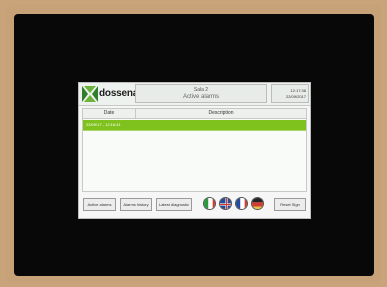  I want to click on logo-icon, so click(90, 94).